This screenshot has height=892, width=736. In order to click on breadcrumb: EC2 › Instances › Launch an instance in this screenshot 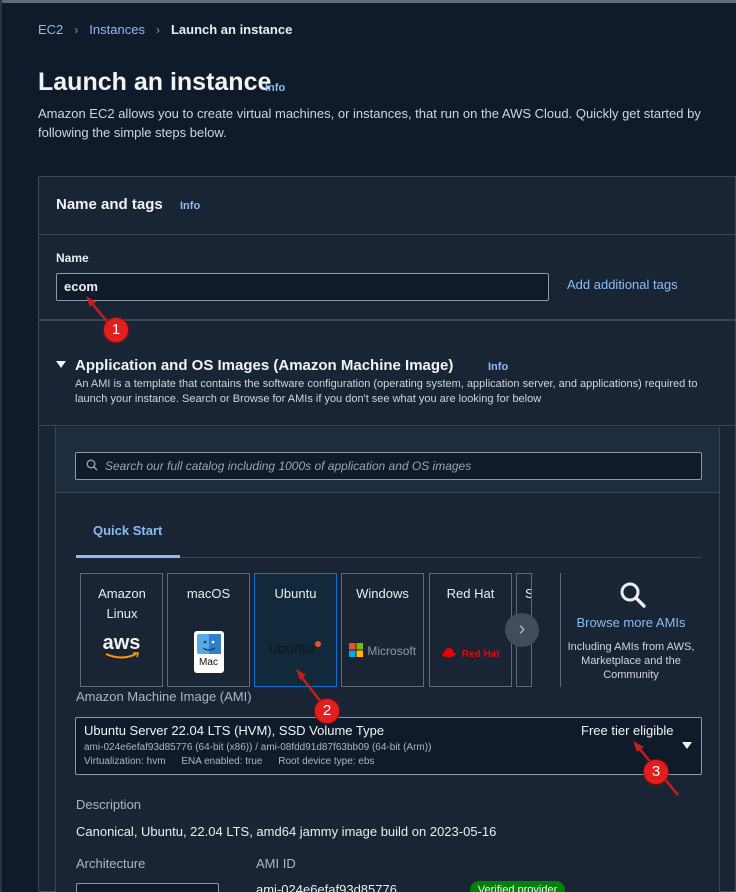, I will do `click(165, 29)`.